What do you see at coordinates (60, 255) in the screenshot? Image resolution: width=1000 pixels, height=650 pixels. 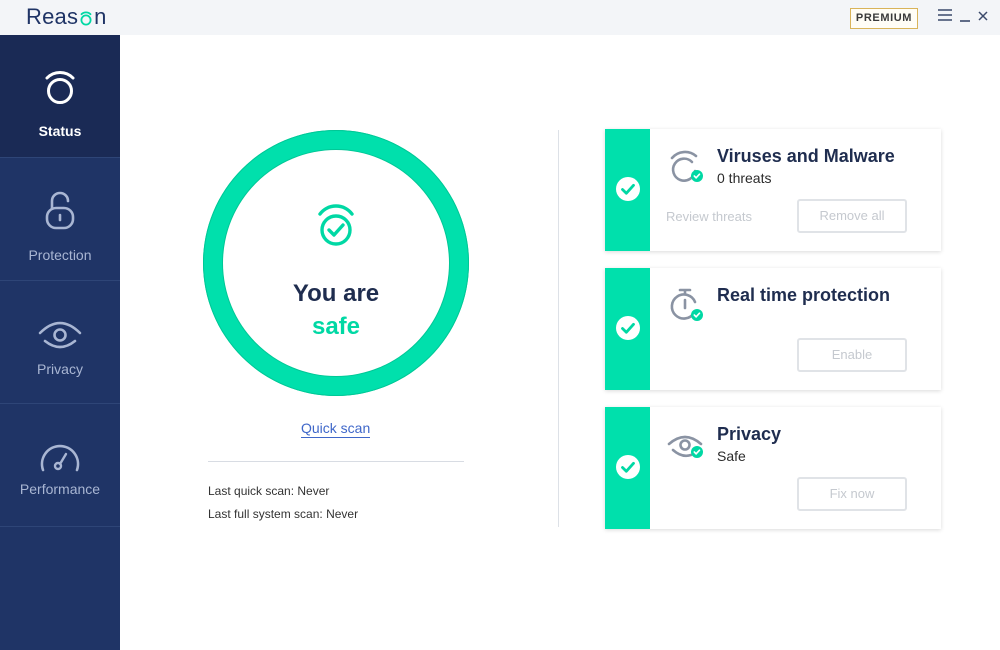 I see `sidebar-item-label: Protection` at bounding box center [60, 255].